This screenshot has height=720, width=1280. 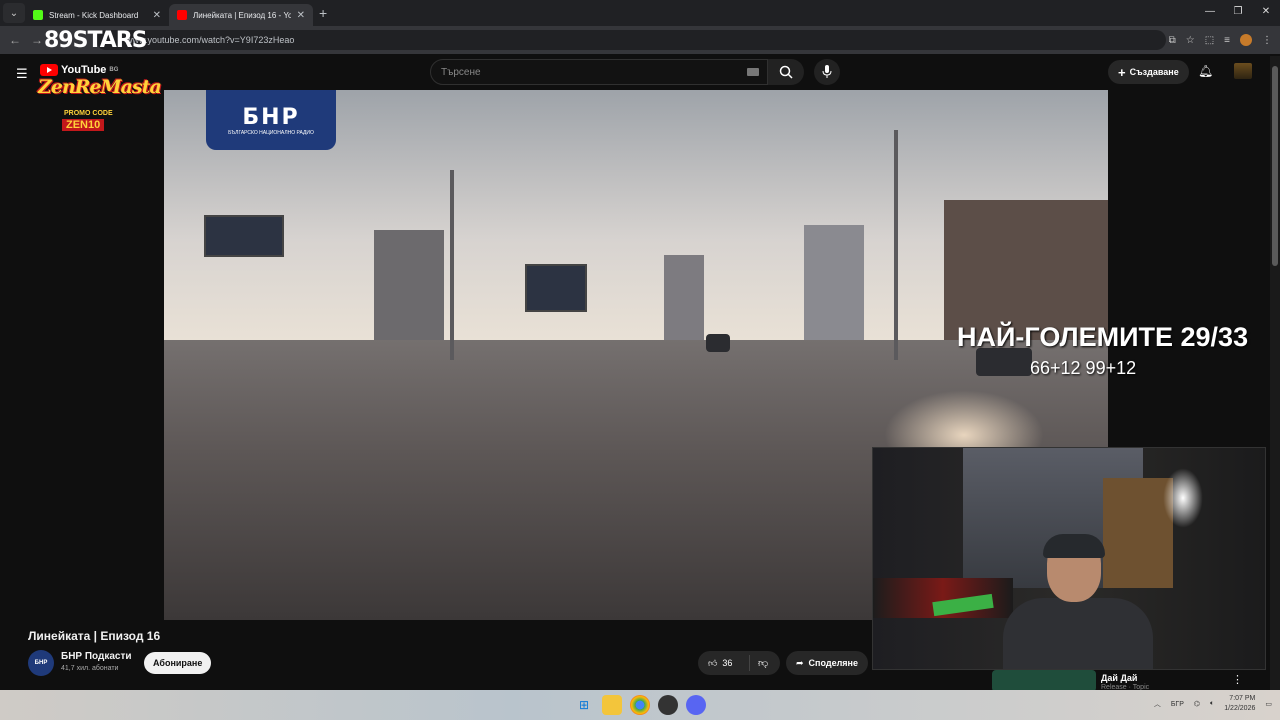 I want to click on tab-kick-dashboard: Stream - Kick Dashboard ✕, so click(x=97, y=15).